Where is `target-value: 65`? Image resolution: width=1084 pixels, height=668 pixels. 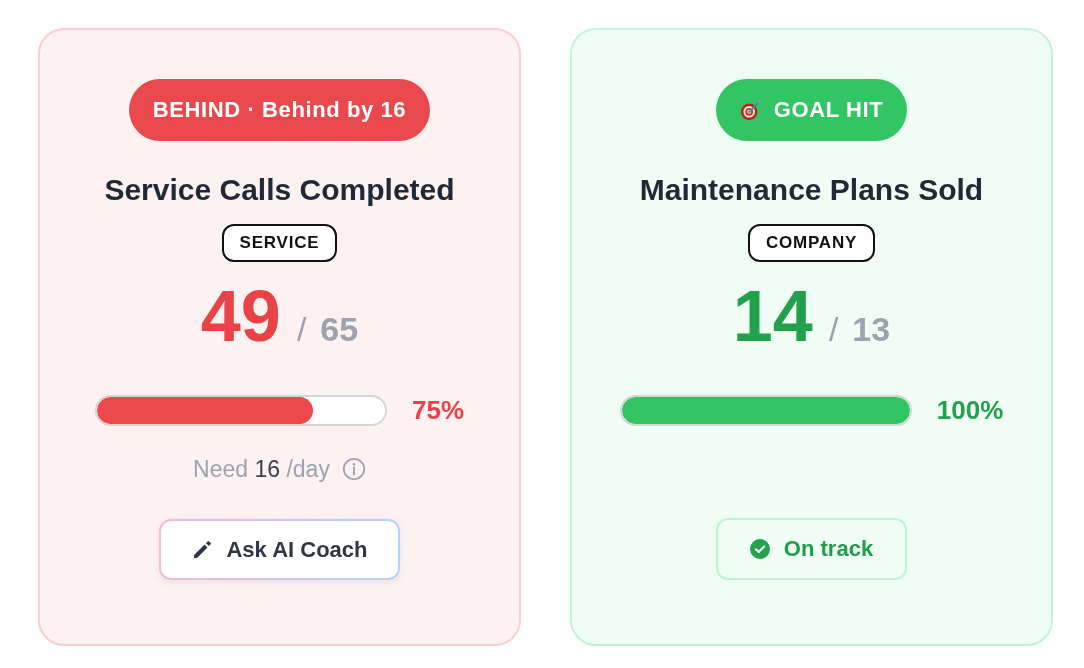
target-value: 65 is located at coordinates (339, 329).